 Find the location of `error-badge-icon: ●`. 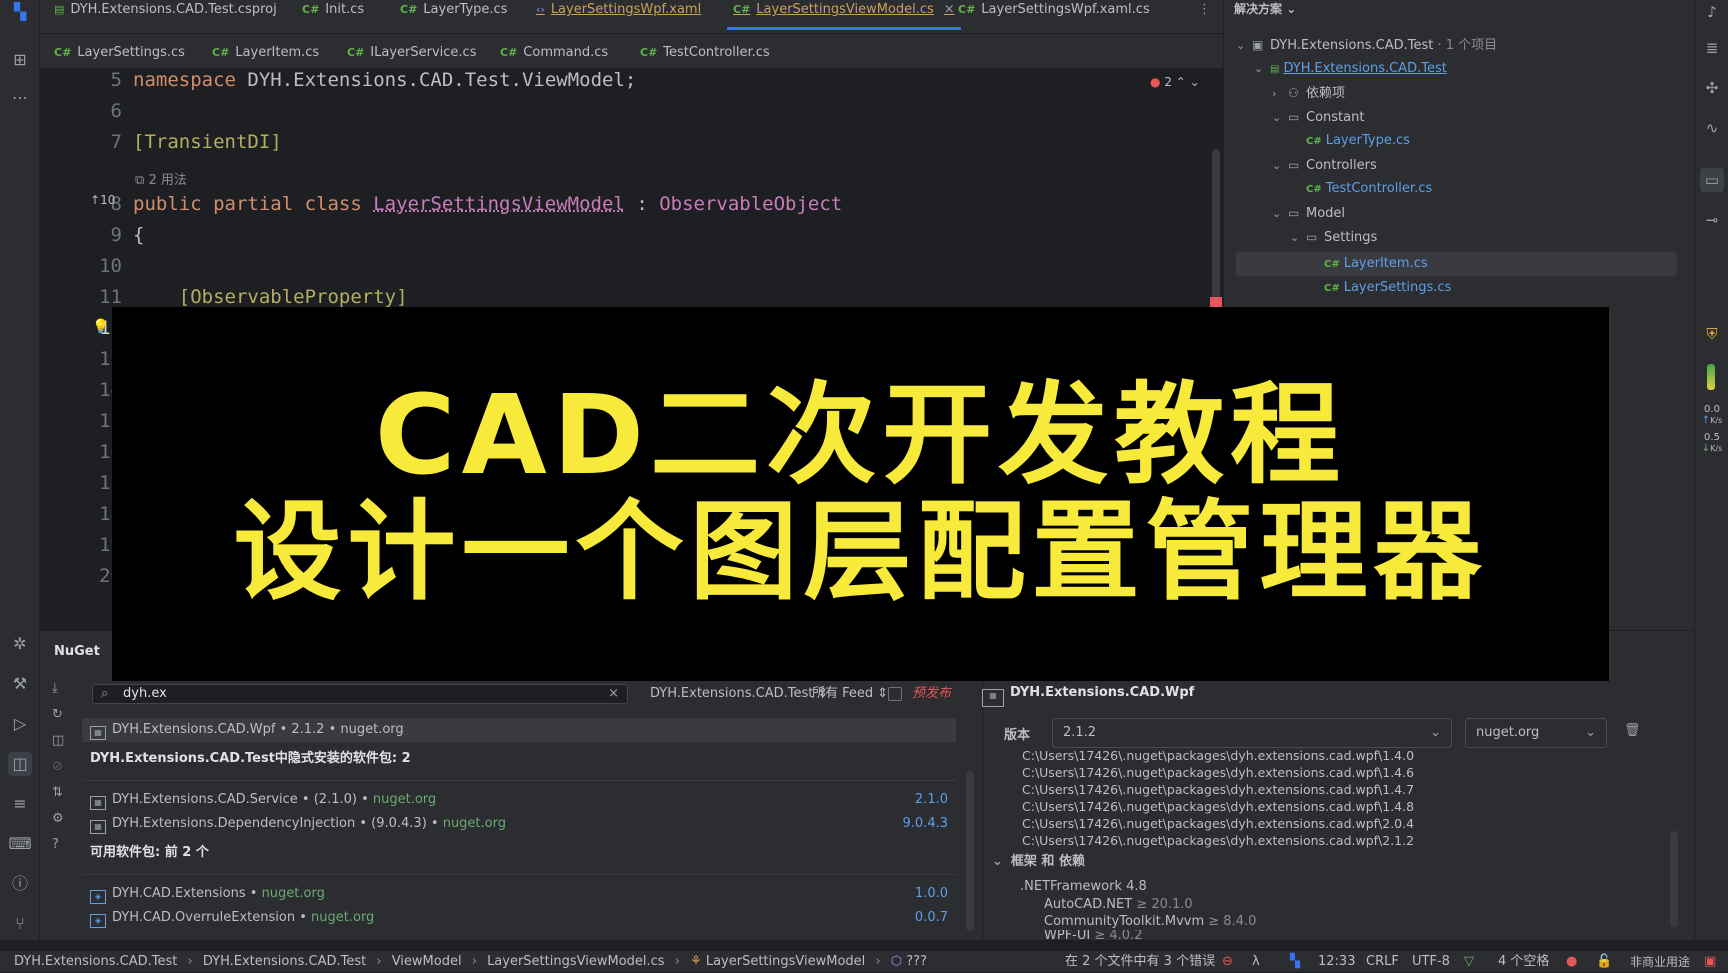

error-badge-icon: ● is located at coordinates (1571, 962).